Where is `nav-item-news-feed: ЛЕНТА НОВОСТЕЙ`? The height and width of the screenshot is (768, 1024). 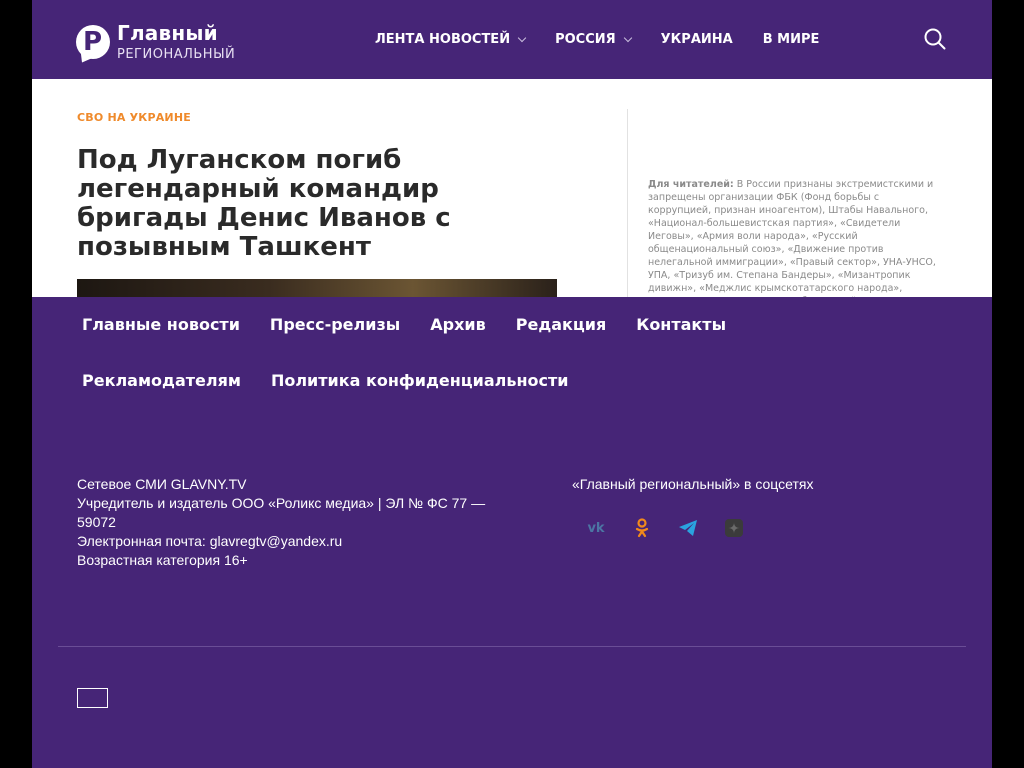
nav-item-news-feed: ЛЕНТА НОВОСТЕЙ is located at coordinates (451, 39).